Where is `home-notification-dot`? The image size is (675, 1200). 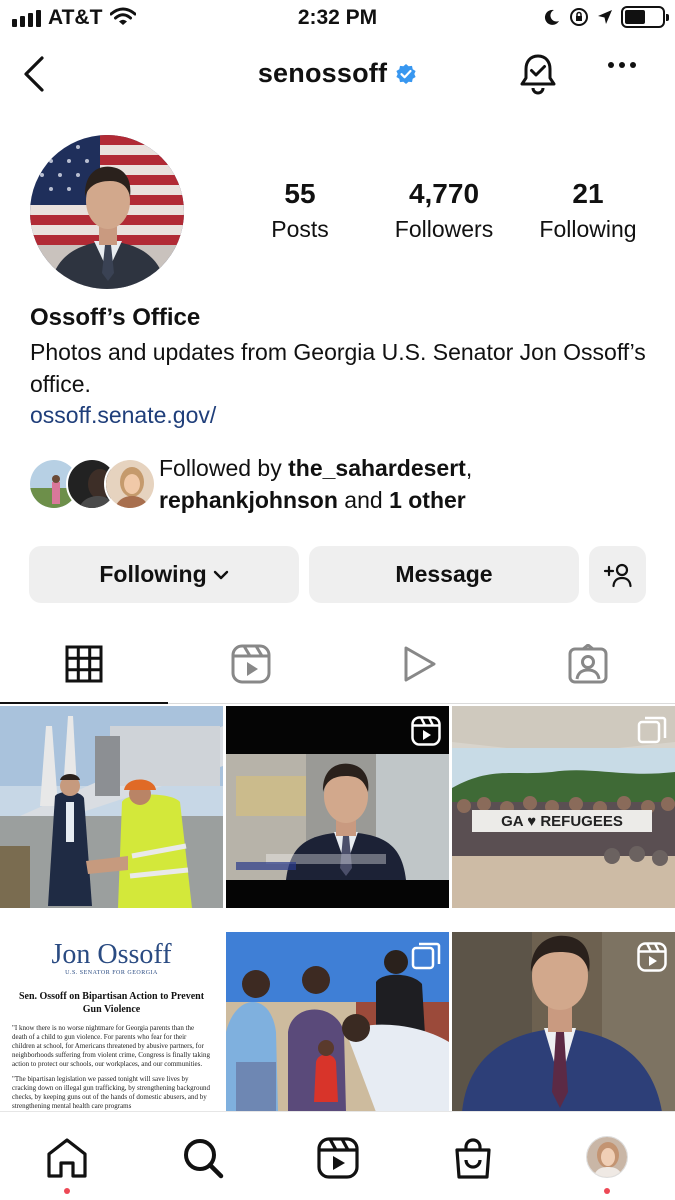 home-notification-dot is located at coordinates (67, 1191).